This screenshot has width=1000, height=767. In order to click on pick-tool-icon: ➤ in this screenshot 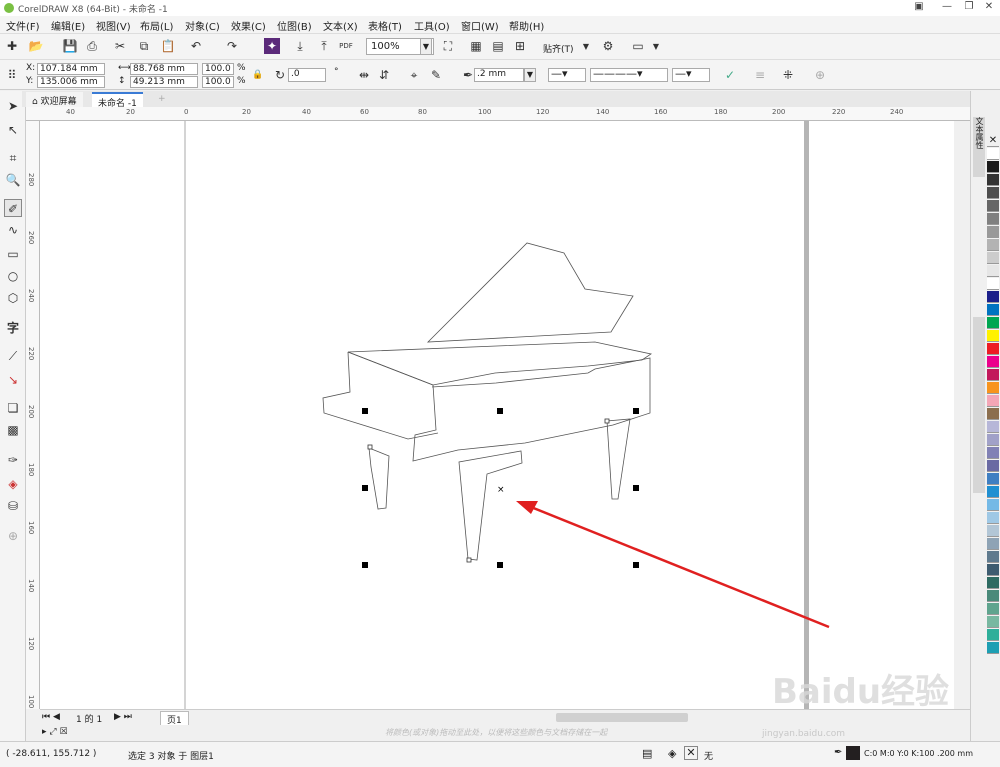, I will do `click(13, 106)`.